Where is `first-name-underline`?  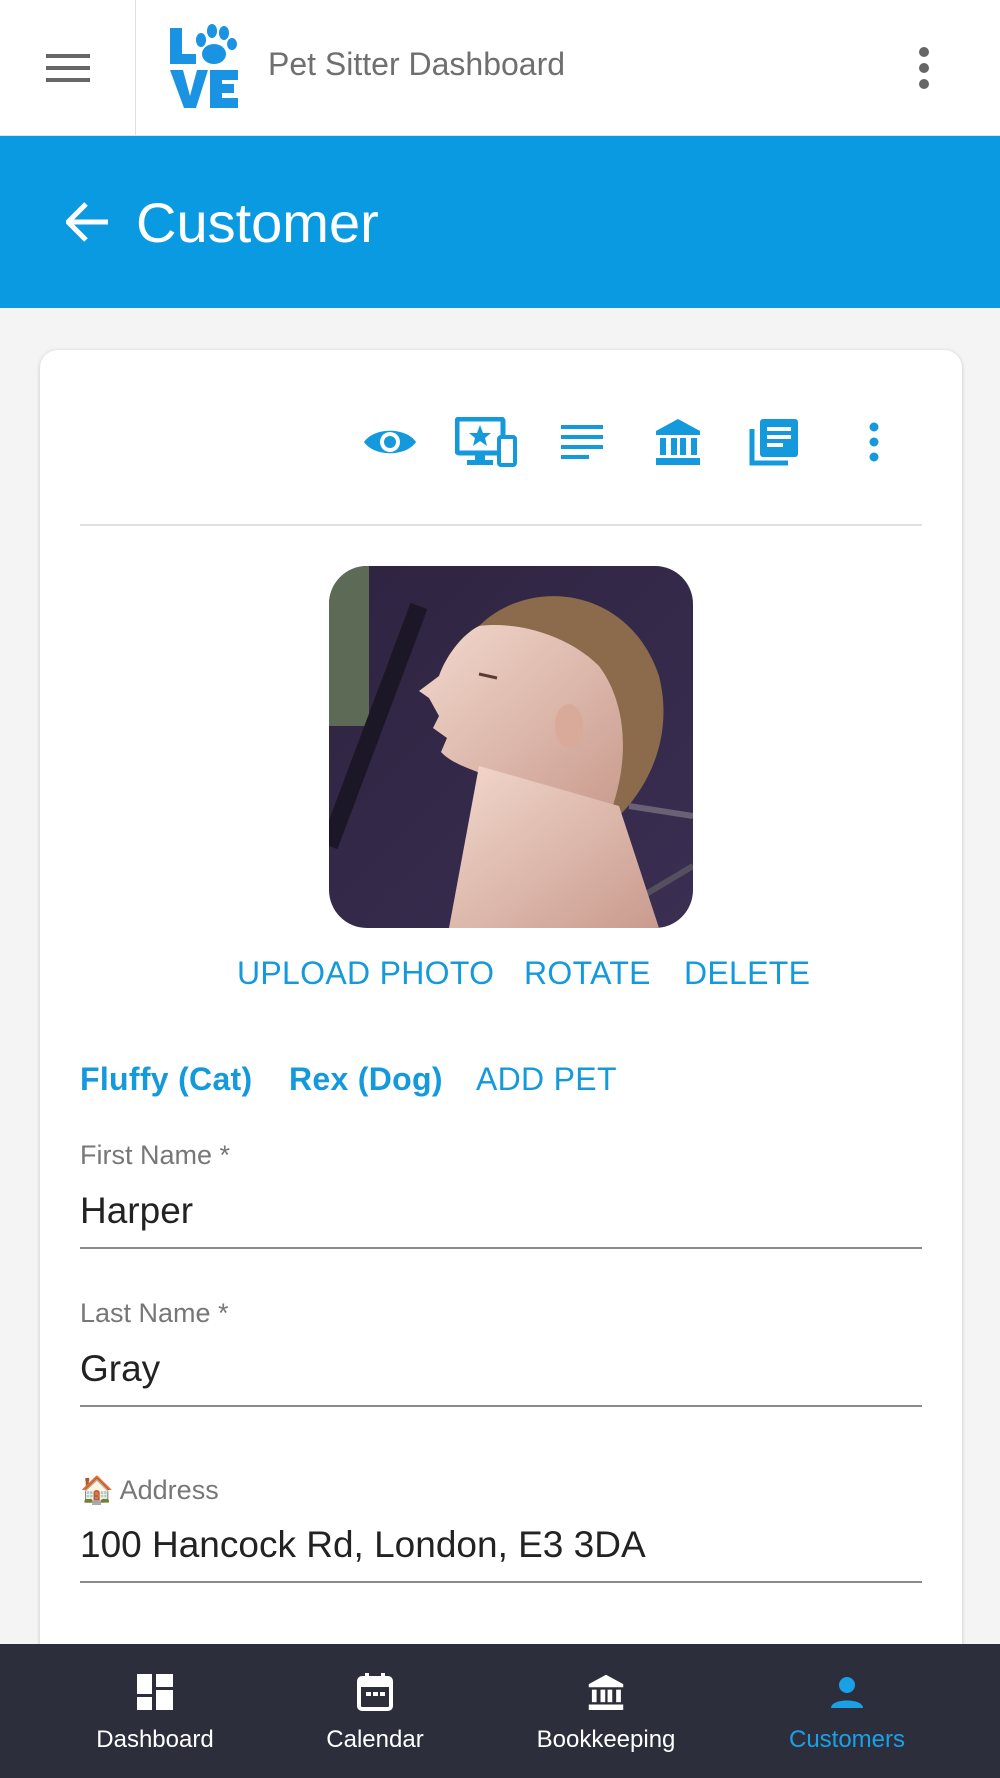
first-name-underline is located at coordinates (501, 1248).